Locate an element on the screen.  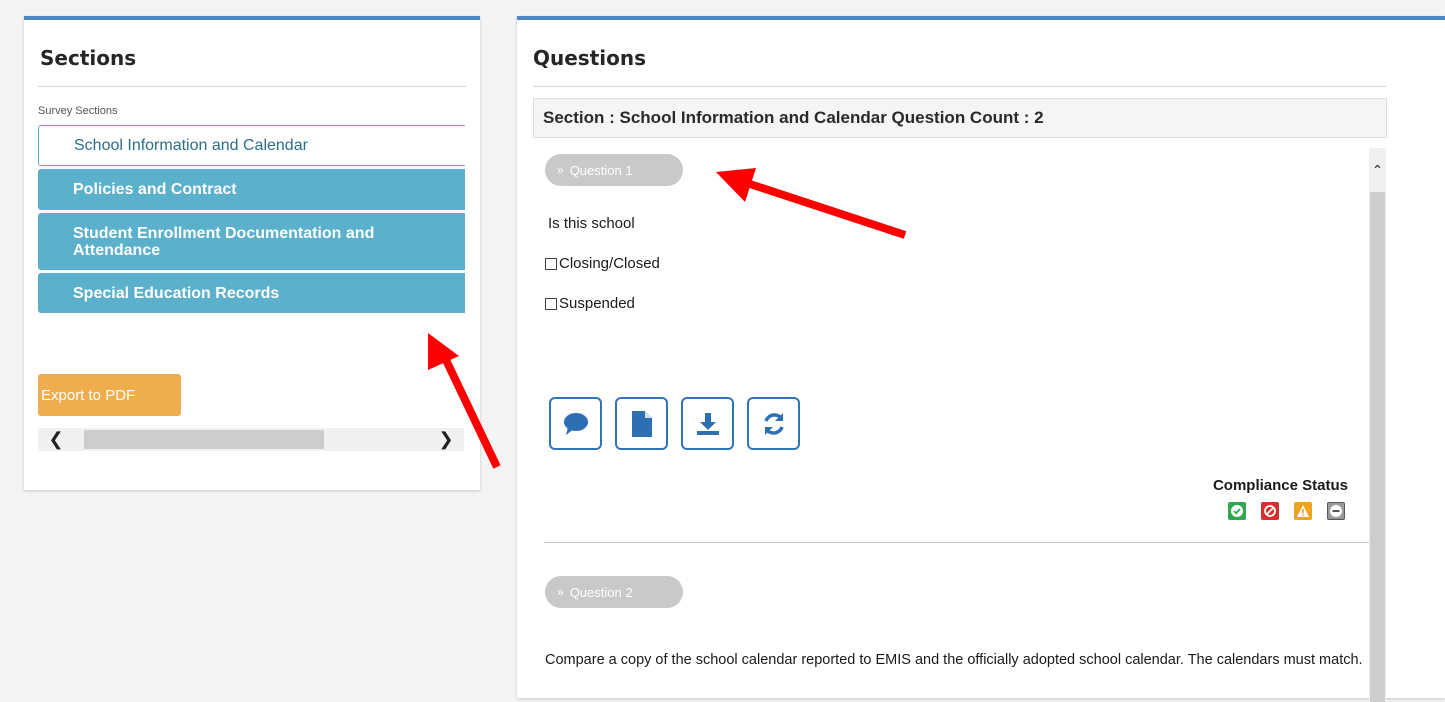
question-1-toggle: » Question 1 is located at coordinates (614, 170).